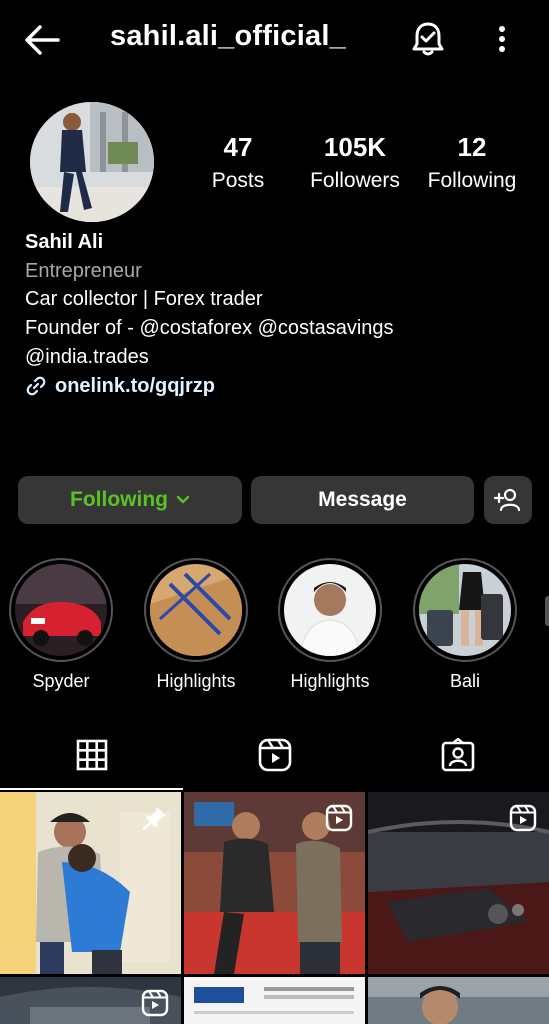  I want to click on following-label: Following, so click(472, 180).